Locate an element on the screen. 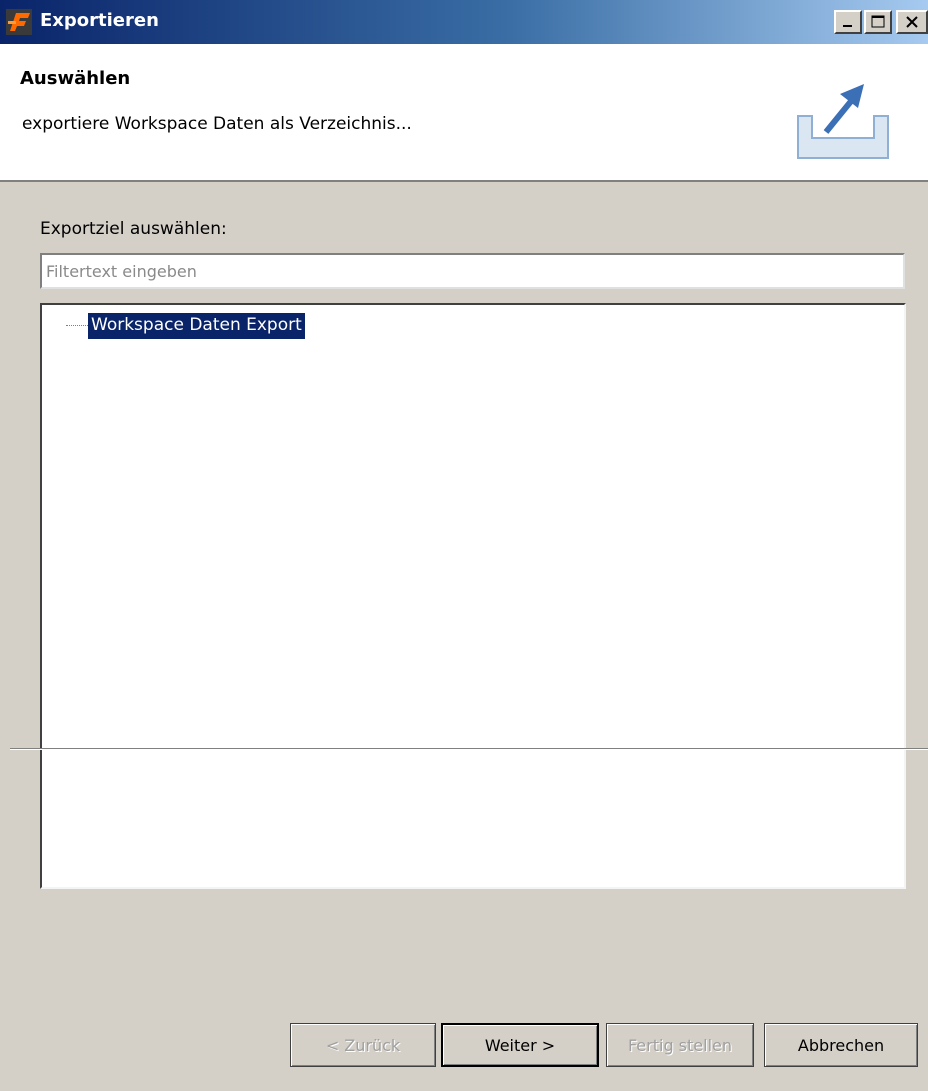 Image resolution: width=928 pixels, height=1091 pixels. export-tray-arrow-icon is located at coordinates (843, 121).